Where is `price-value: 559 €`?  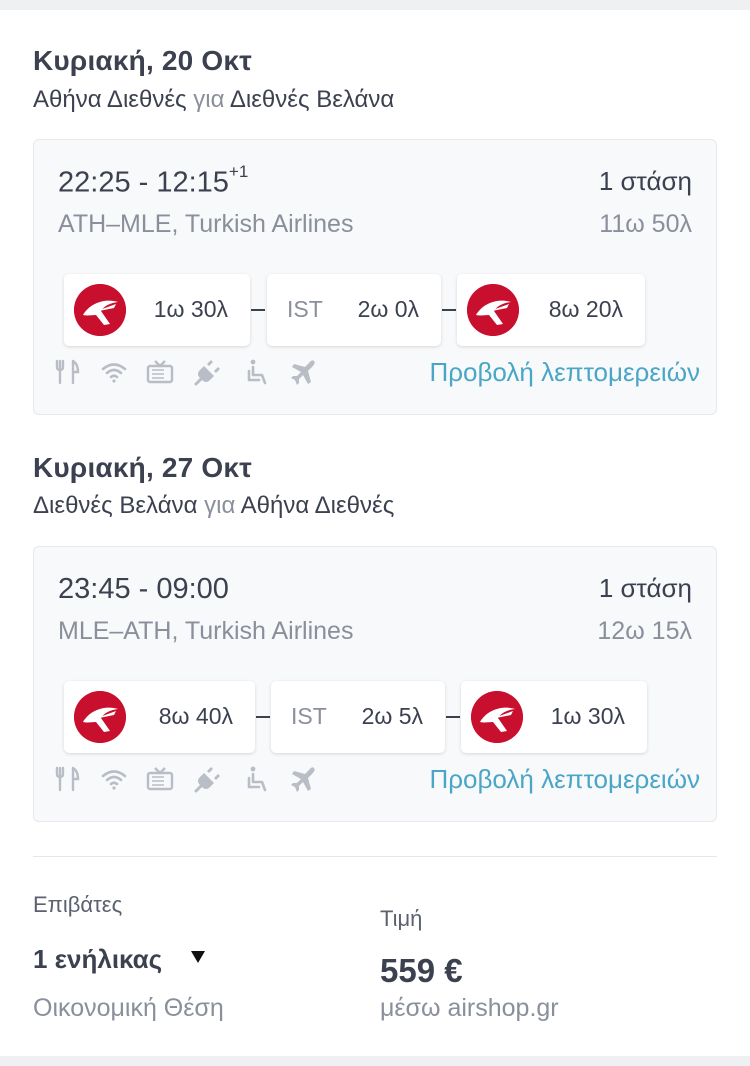 price-value: 559 € is located at coordinates (421, 970).